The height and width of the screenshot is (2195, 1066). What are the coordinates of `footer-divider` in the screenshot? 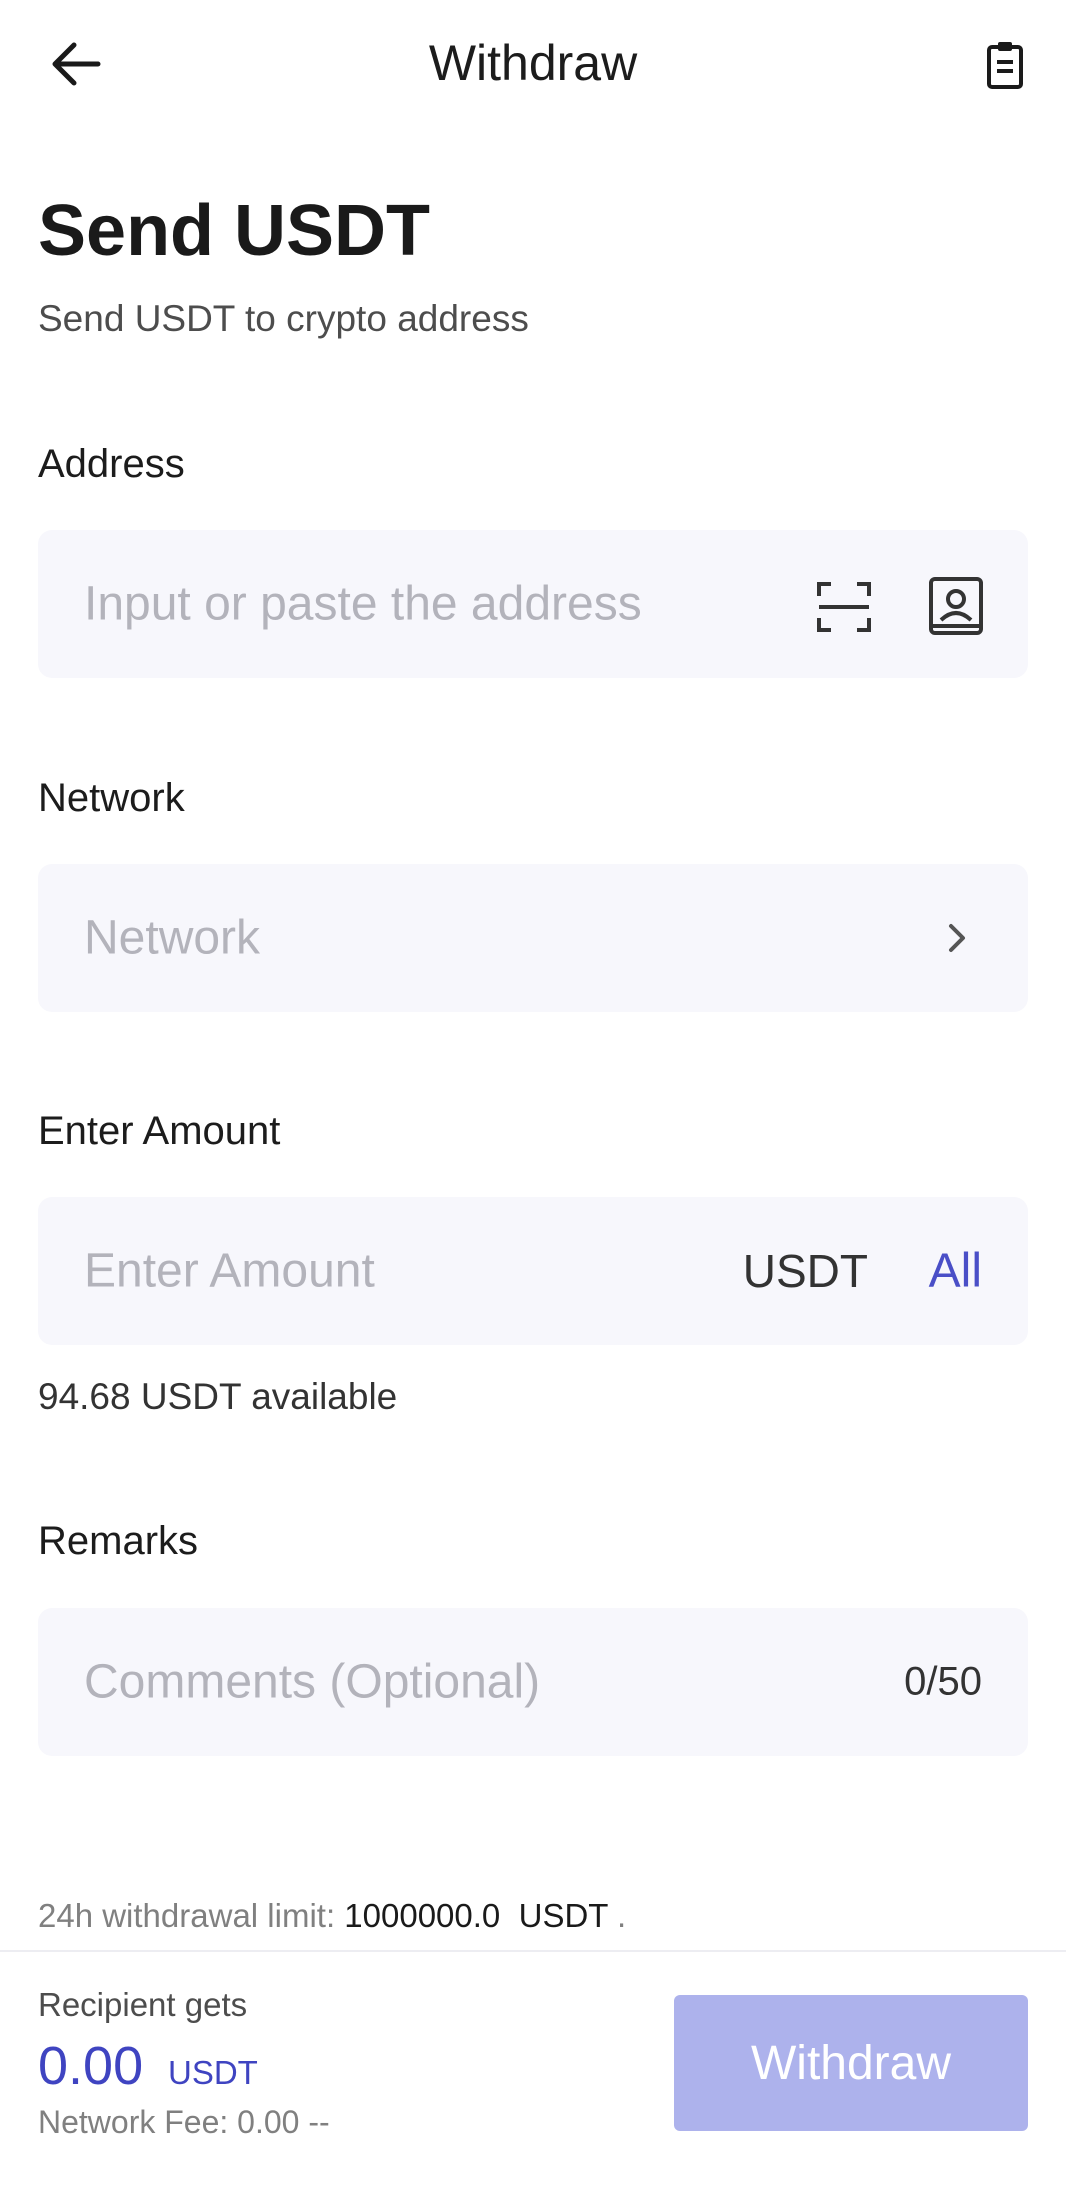 It's located at (533, 1951).